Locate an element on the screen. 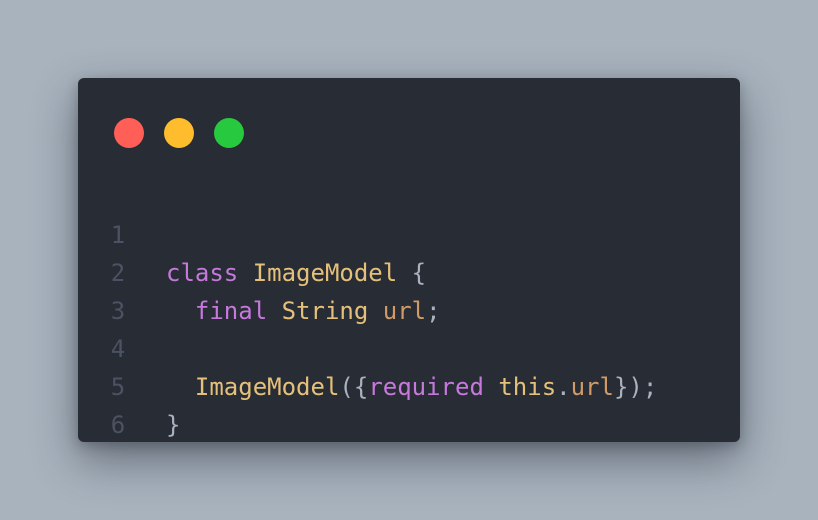  close-button is located at coordinates (129, 133).